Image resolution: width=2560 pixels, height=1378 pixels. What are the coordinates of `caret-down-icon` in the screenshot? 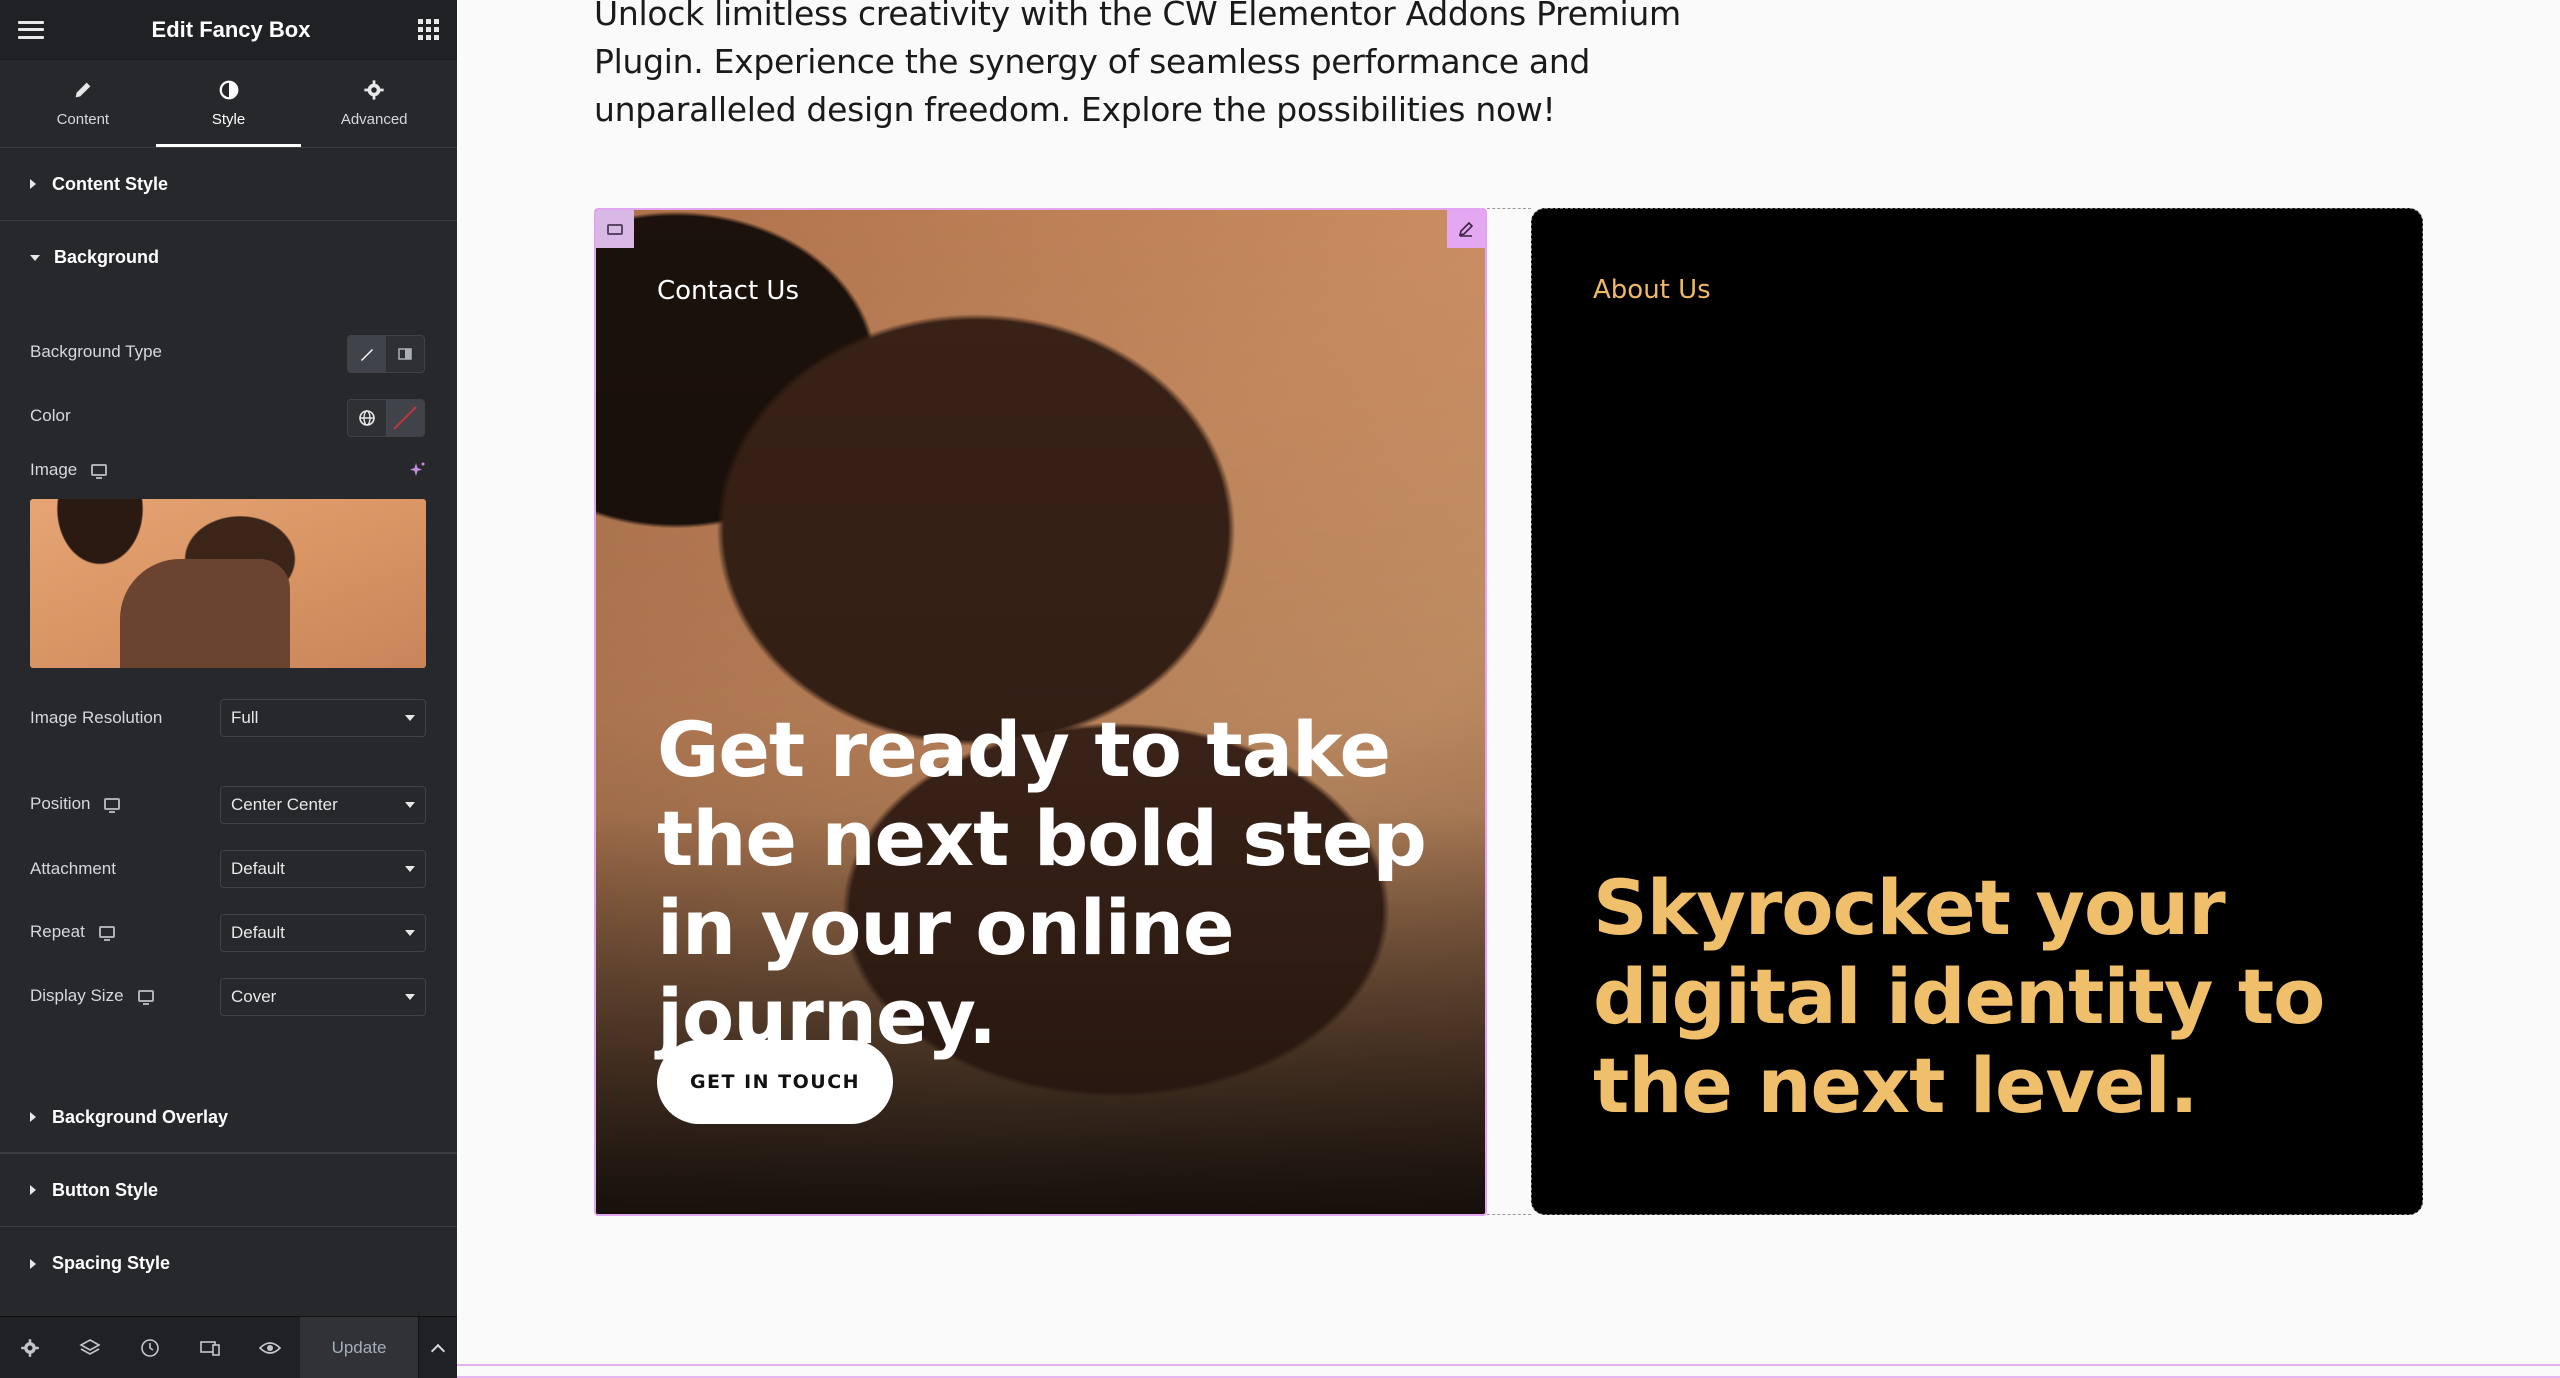 It's located at (35, 257).